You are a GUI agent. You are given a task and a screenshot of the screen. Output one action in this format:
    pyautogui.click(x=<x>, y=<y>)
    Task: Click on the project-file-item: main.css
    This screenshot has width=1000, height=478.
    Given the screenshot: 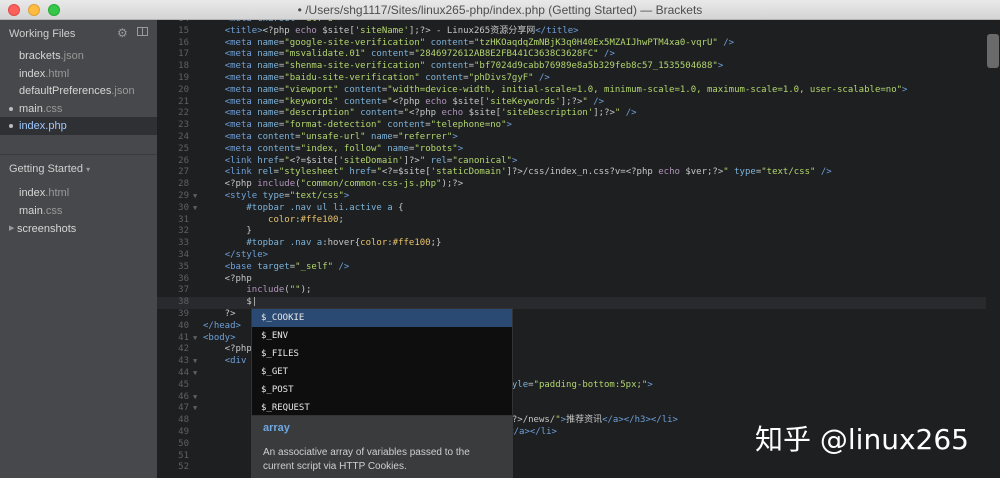 What is the action you would take?
    pyautogui.click(x=78, y=211)
    